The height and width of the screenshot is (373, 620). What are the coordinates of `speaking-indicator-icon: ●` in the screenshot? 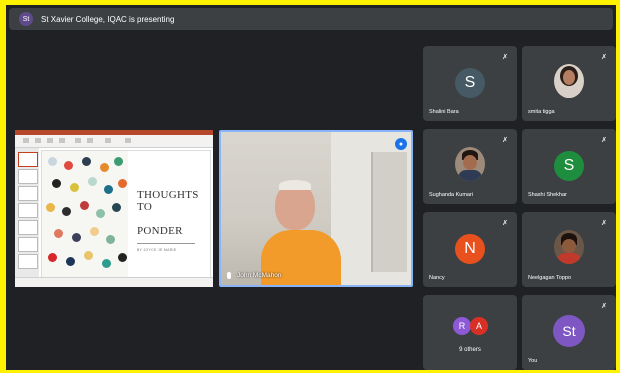 It's located at (401, 144).